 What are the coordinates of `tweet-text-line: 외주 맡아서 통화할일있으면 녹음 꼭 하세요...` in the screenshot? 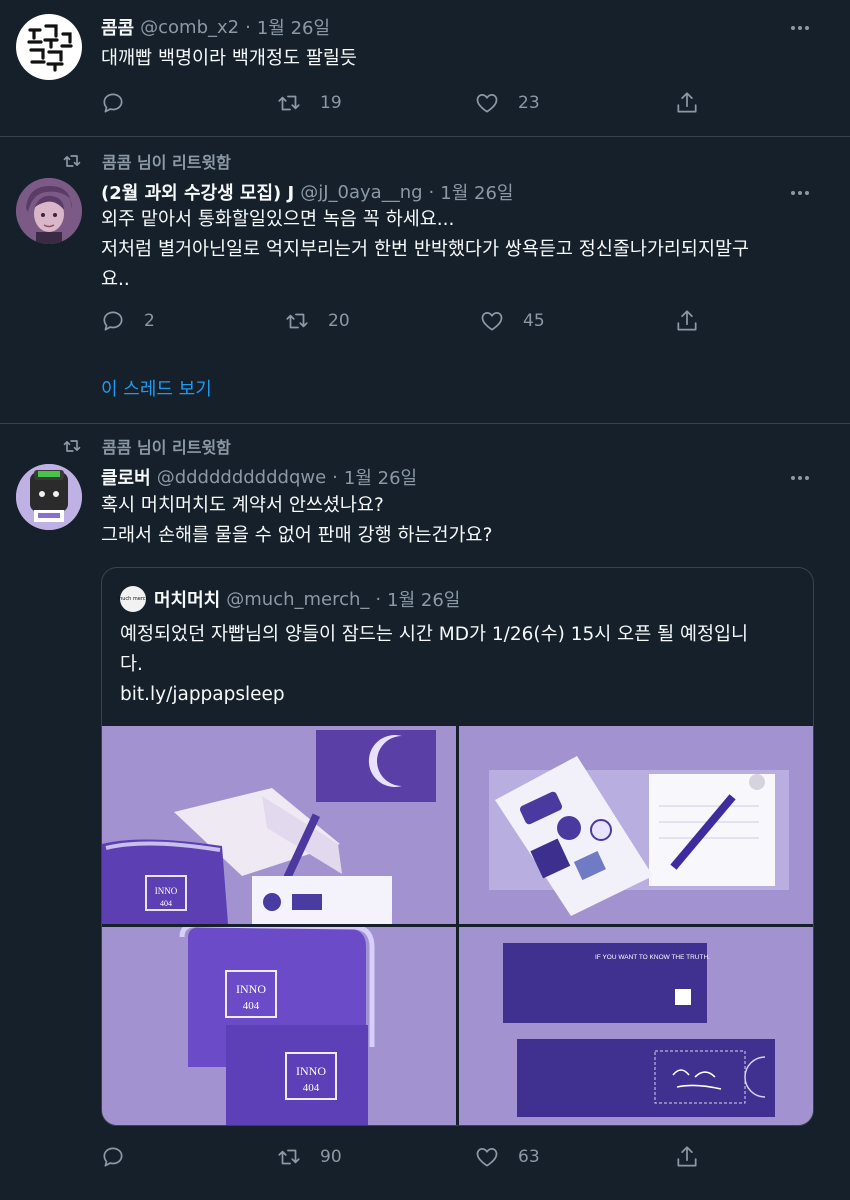 It's located at (278, 219).